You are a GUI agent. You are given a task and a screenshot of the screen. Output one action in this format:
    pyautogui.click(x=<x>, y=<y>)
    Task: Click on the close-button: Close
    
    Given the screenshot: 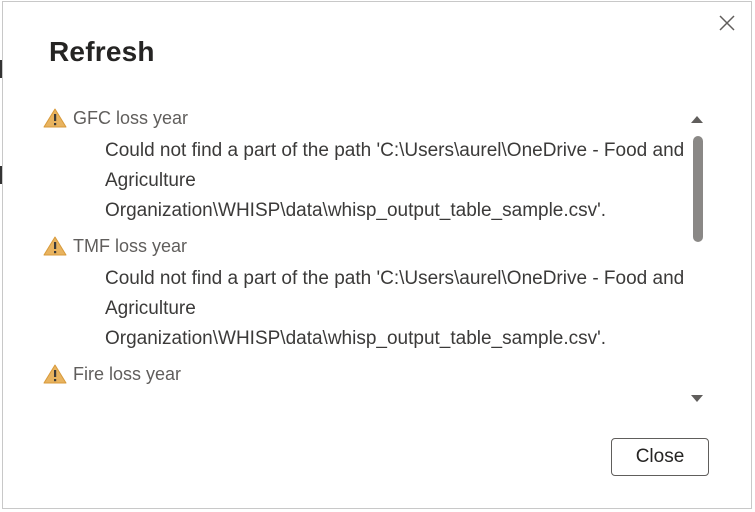 What is the action you would take?
    pyautogui.click(x=660, y=457)
    